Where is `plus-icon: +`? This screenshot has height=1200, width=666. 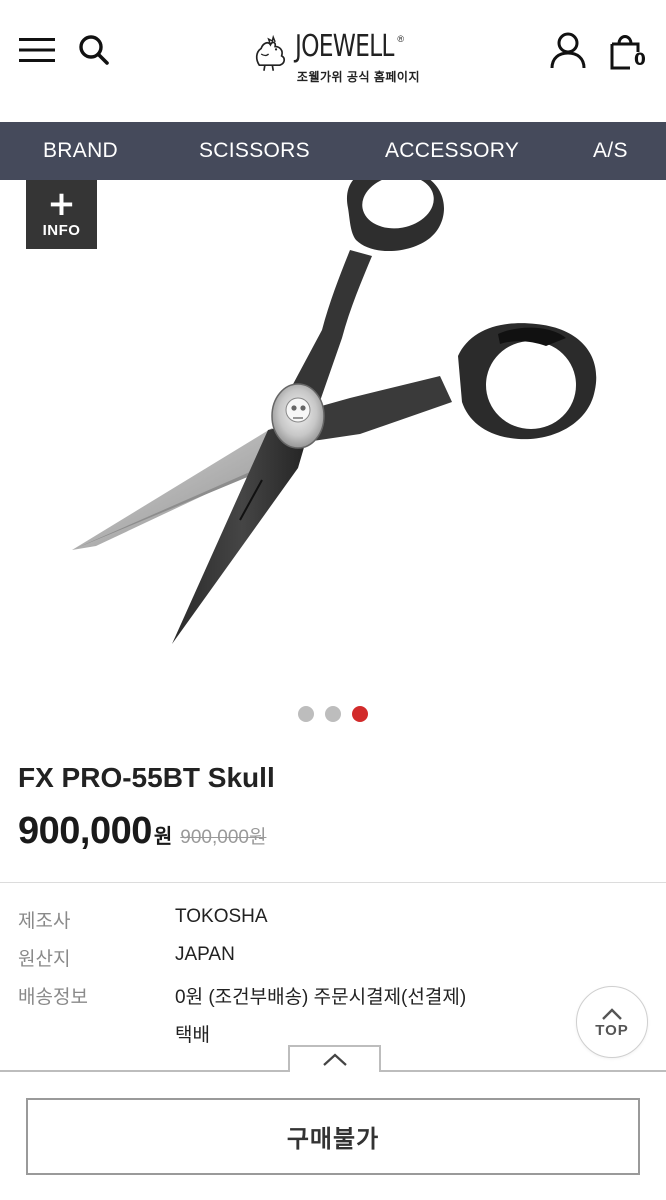
plus-icon: + is located at coordinates (61, 204).